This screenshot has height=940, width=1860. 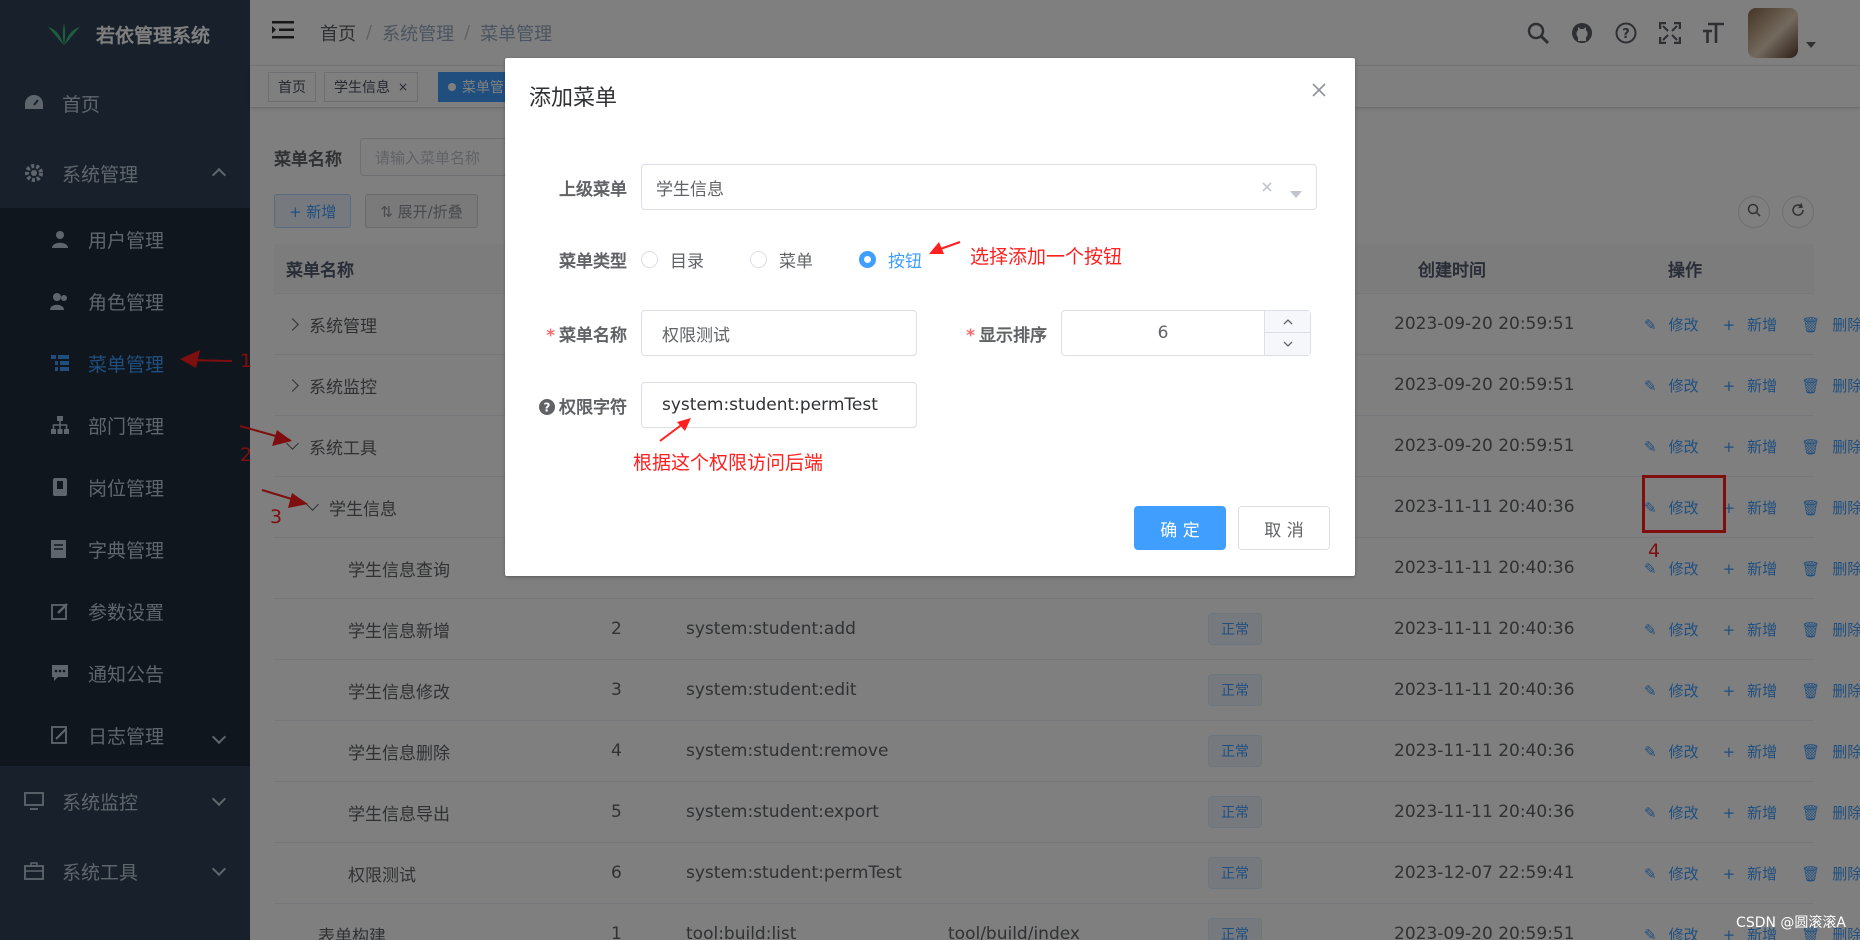 What do you see at coordinates (1046, 257) in the screenshot?
I see `annotation-select-button: 选择添加一个按钮` at bounding box center [1046, 257].